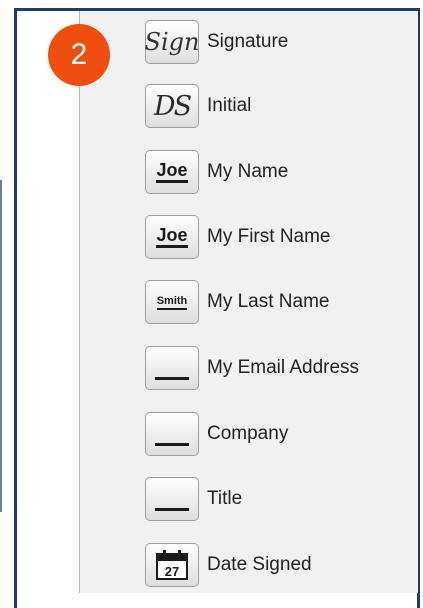 The width and height of the screenshot is (423, 608). I want to click on name-icon: Joe, so click(172, 172).